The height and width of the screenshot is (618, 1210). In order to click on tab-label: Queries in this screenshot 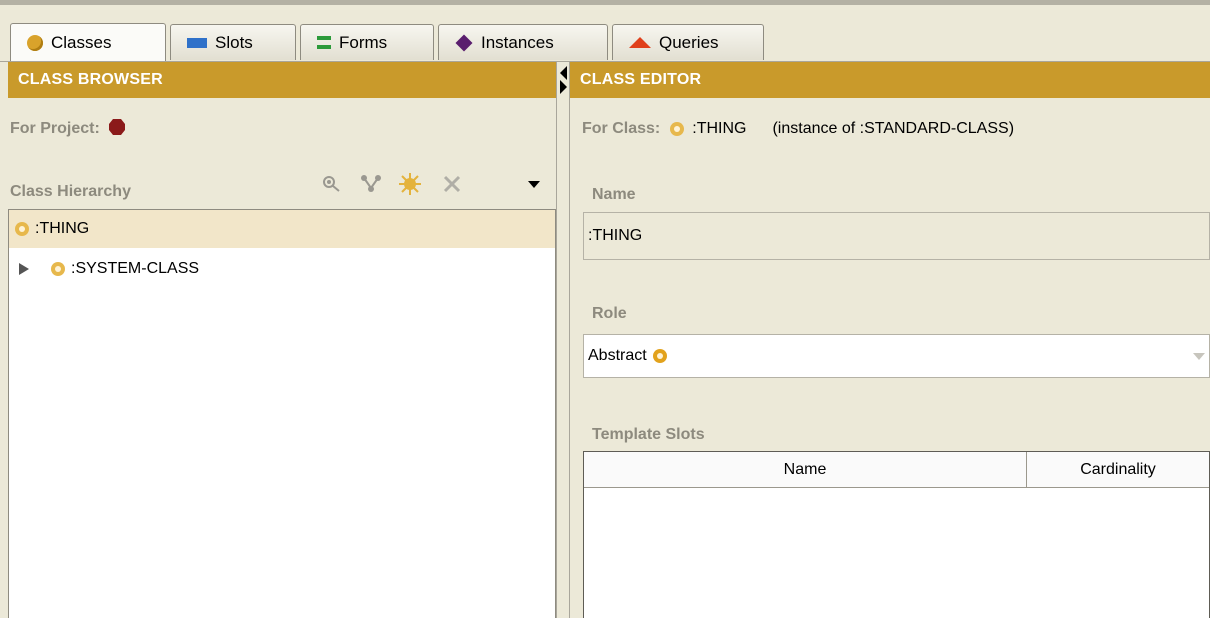, I will do `click(689, 42)`.